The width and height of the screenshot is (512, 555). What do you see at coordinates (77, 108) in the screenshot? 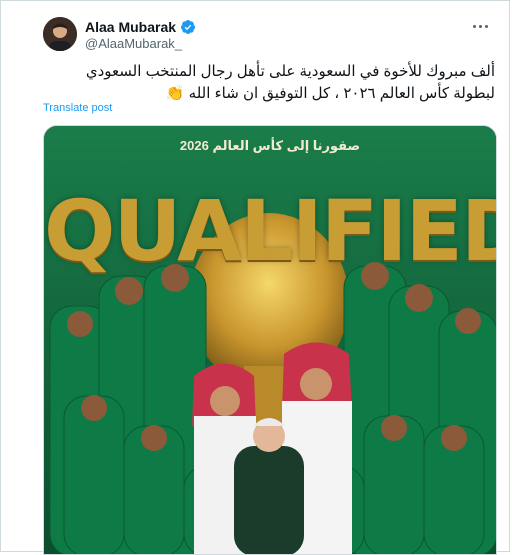
I see `translate-post-link: Translate post` at bounding box center [77, 108].